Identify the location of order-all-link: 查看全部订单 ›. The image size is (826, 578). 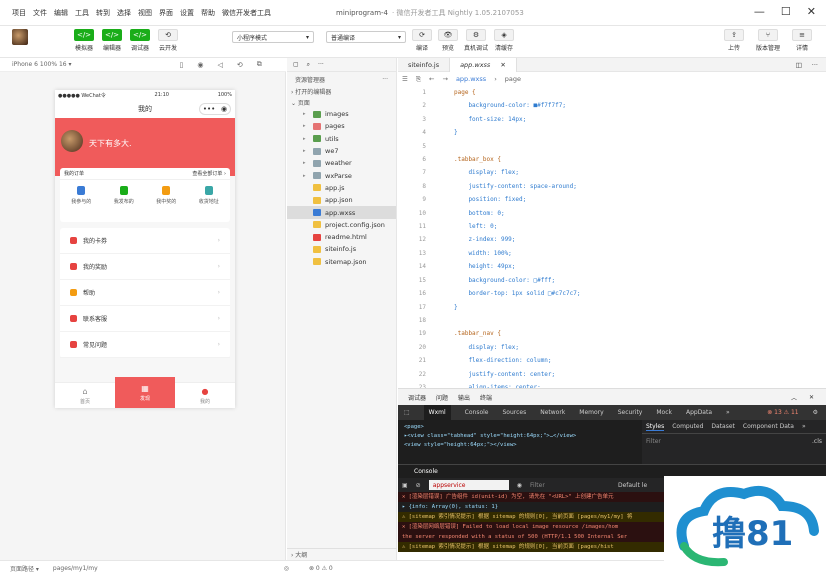
(209, 173).